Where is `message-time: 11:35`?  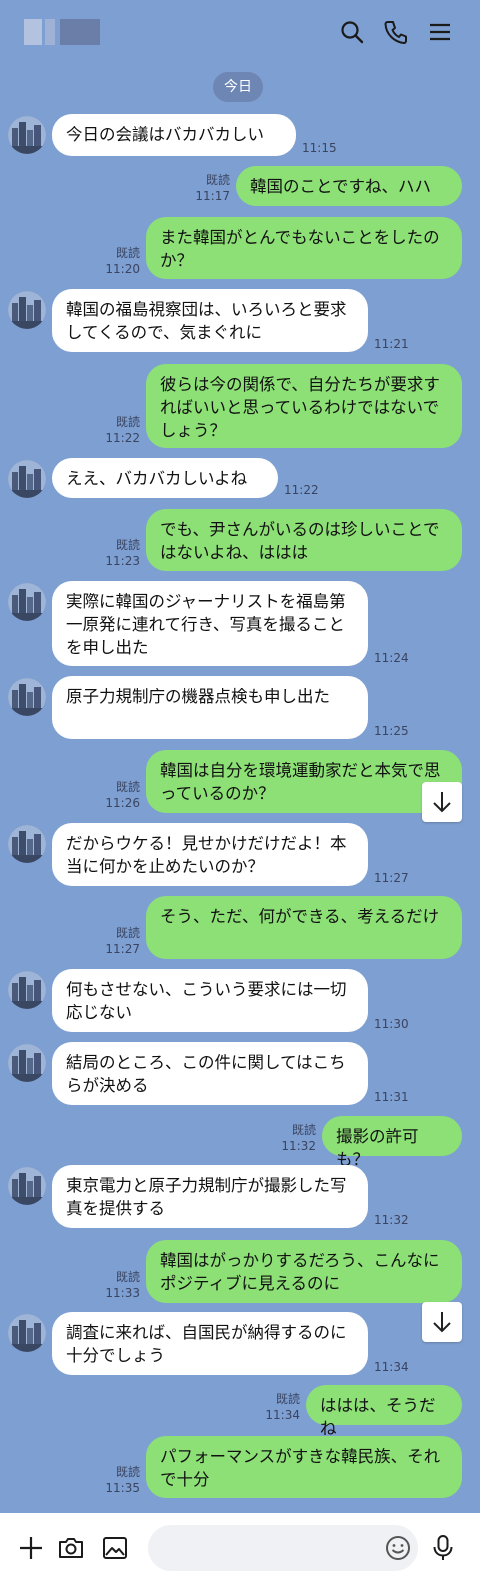
message-time: 11:35 is located at coordinates (122, 1488).